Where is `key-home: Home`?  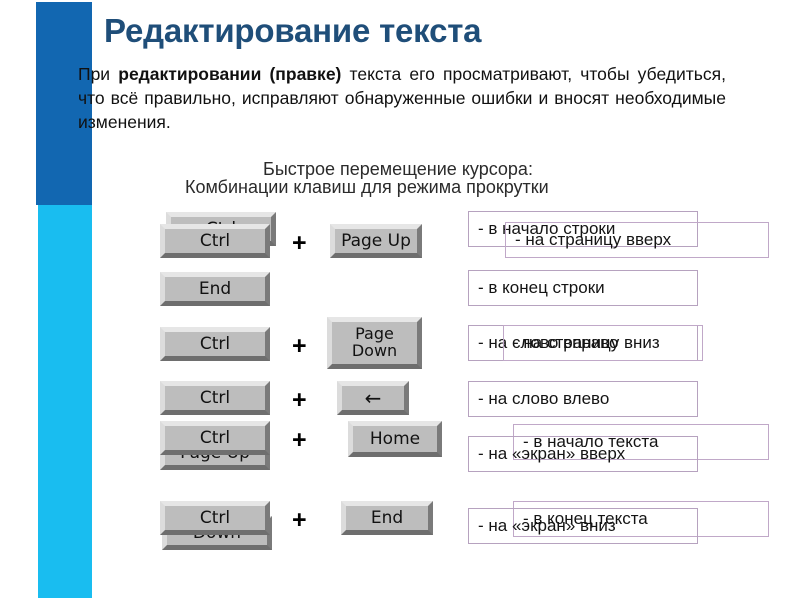 key-home: Home is located at coordinates (395, 439).